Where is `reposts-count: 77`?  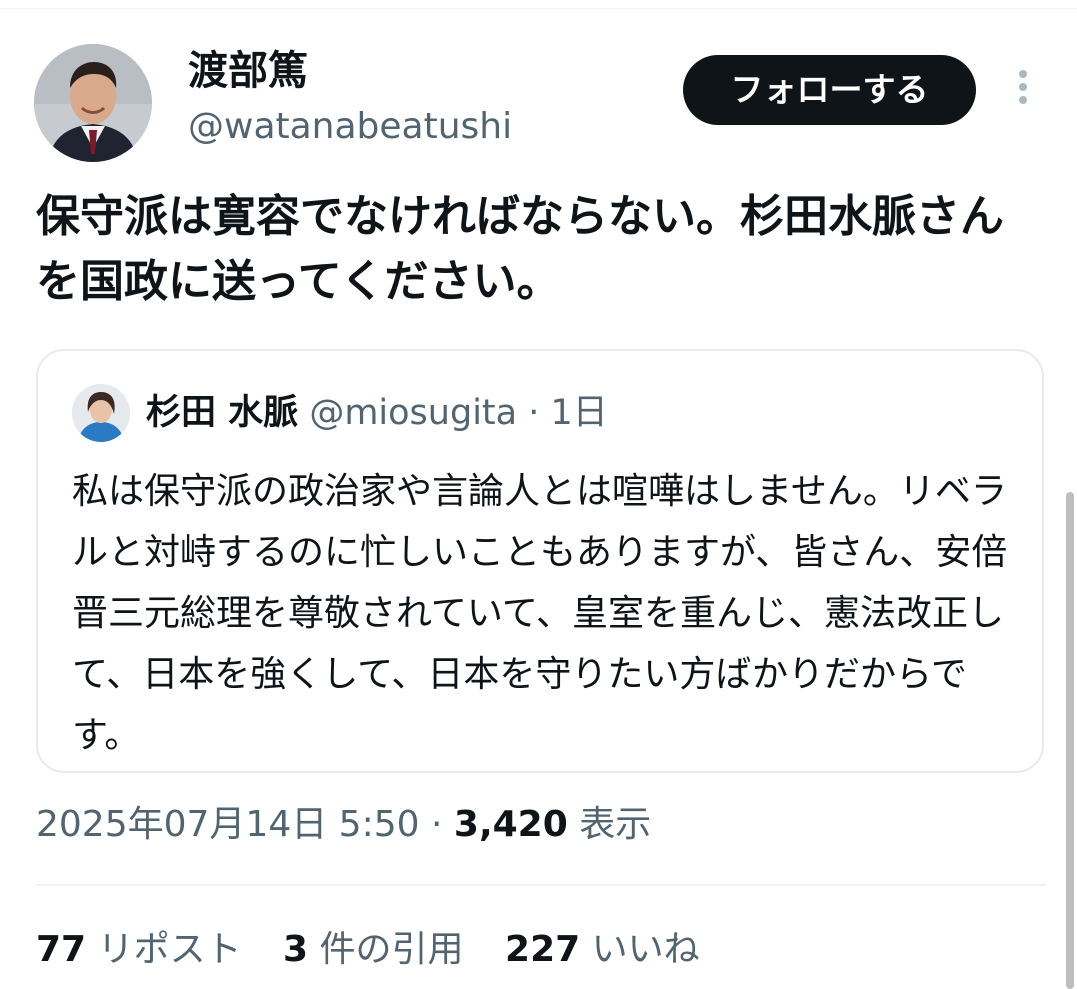 reposts-count: 77 is located at coordinates (61, 949).